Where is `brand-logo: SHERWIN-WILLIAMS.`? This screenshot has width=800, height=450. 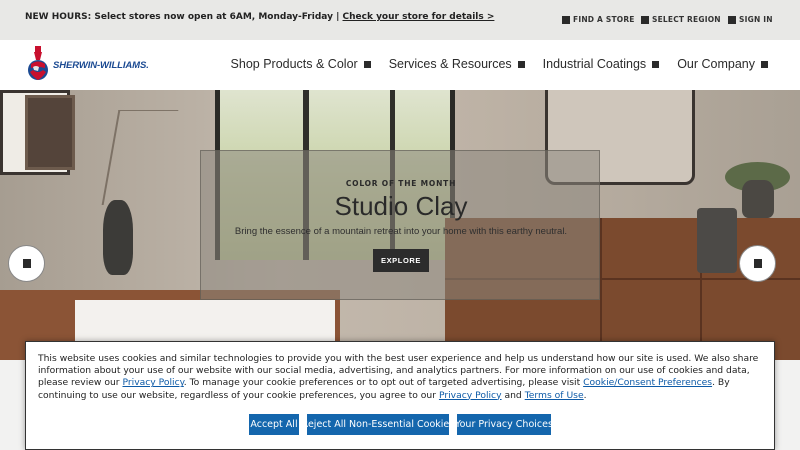
brand-logo: SHERWIN-WILLIAMS. is located at coordinates (96, 65).